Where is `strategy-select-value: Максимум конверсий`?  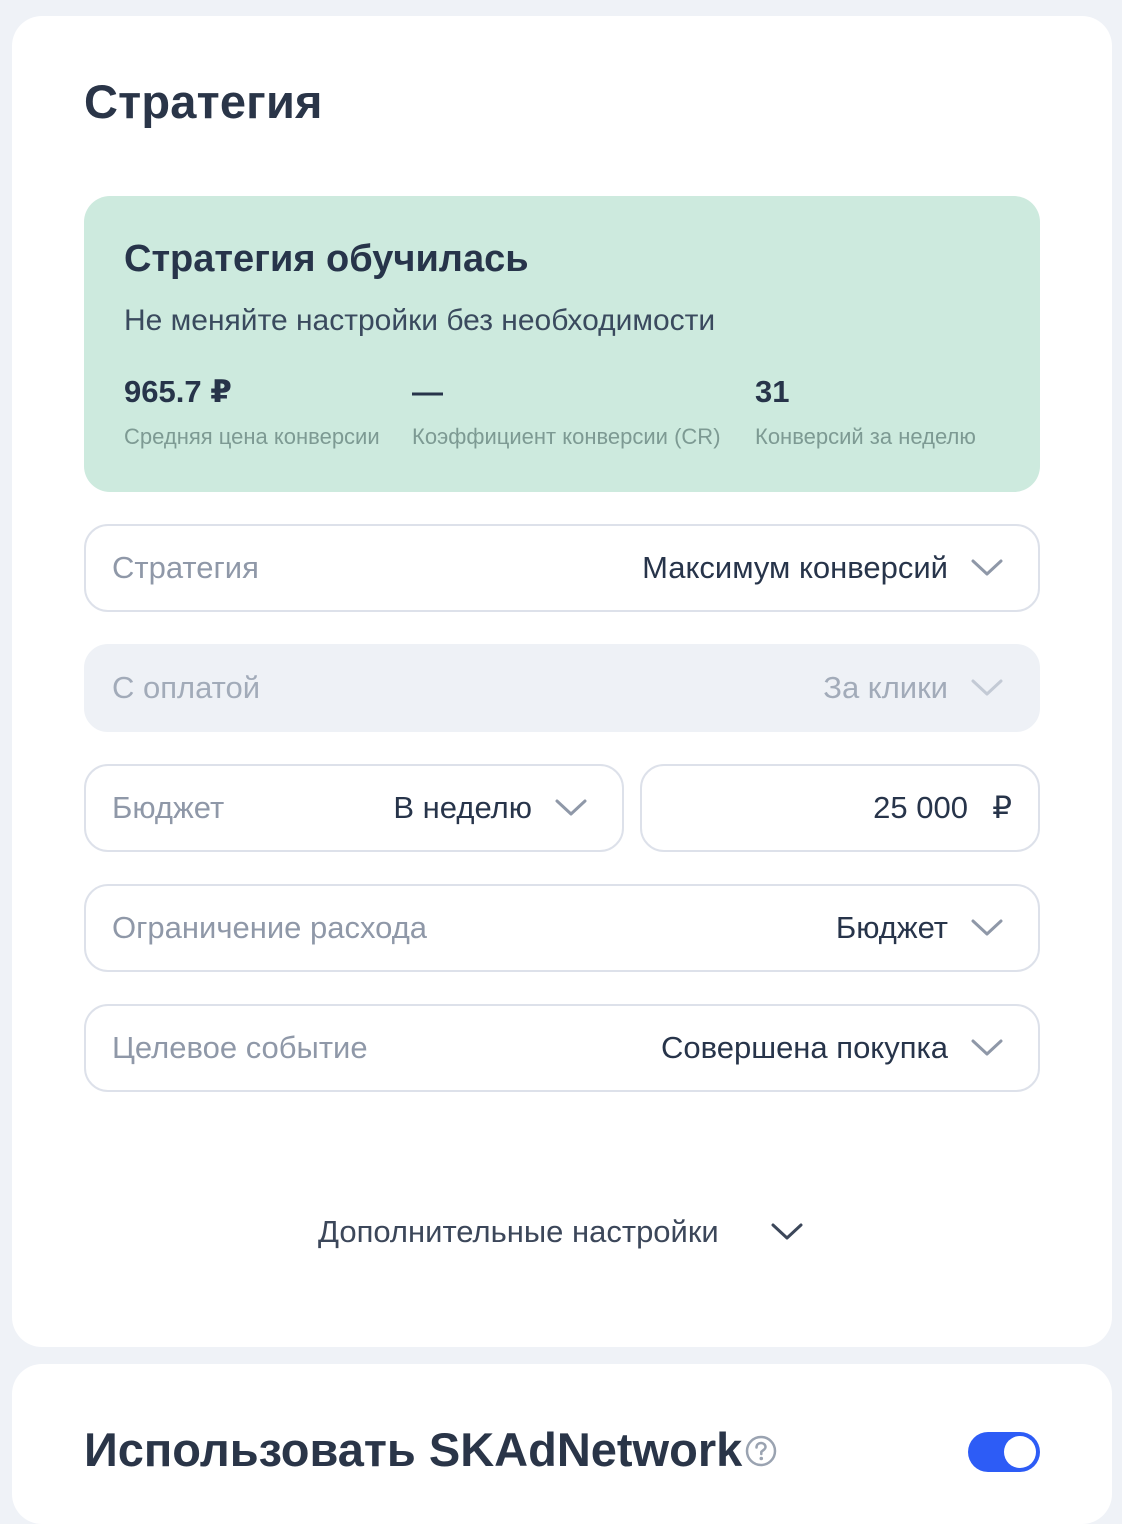
strategy-select-value: Максимум конверсий is located at coordinates (795, 567).